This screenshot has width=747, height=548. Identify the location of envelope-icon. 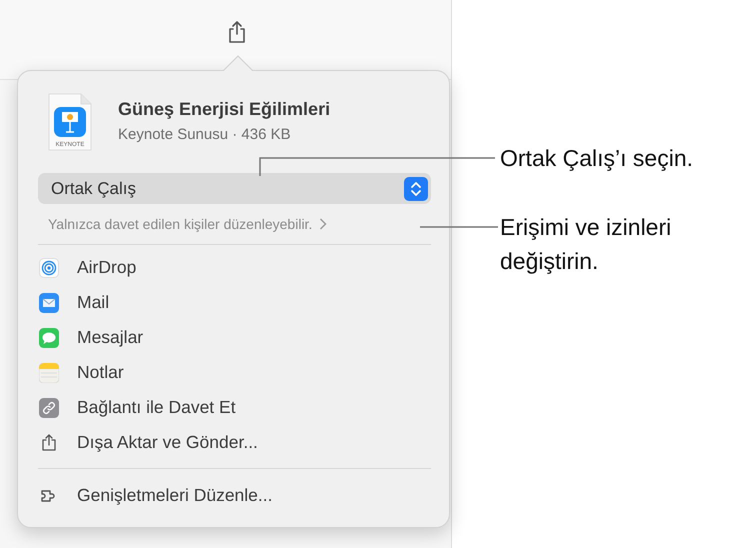
(49, 302).